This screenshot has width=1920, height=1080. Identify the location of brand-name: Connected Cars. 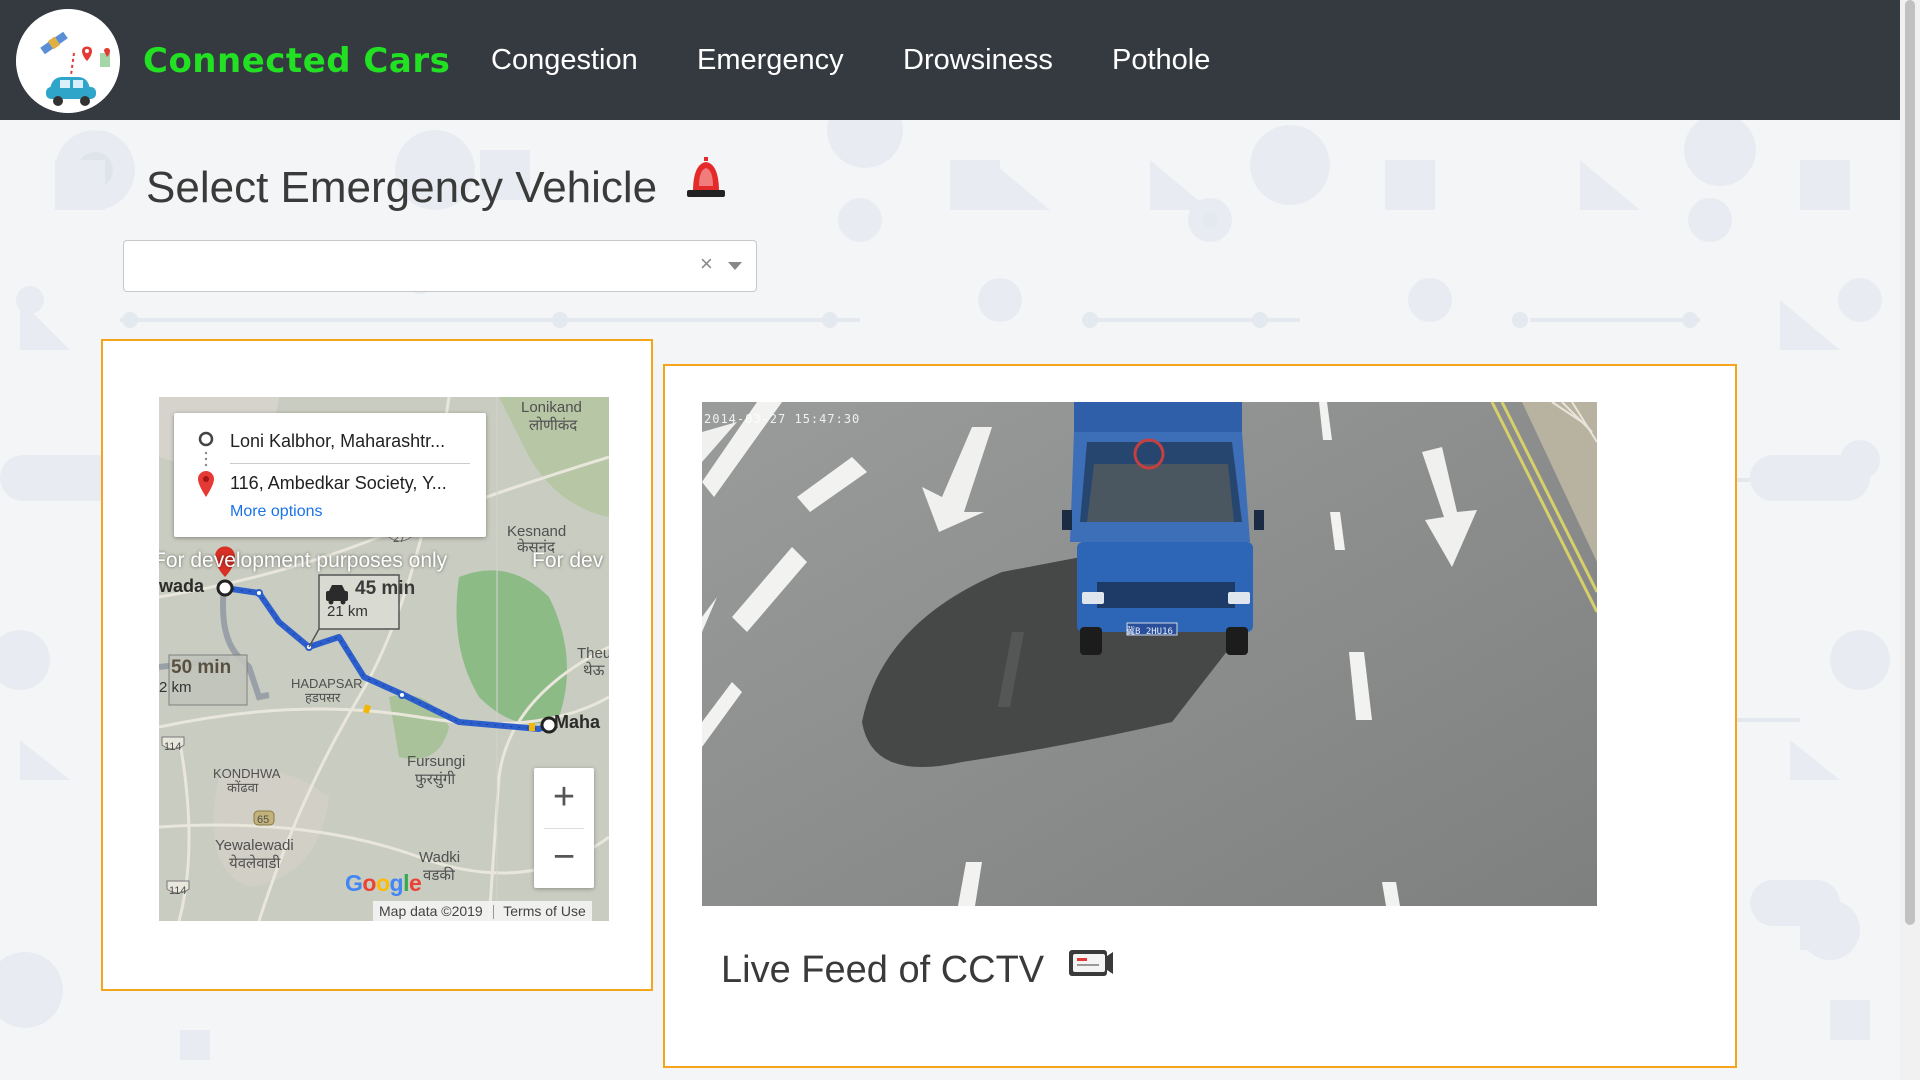
(296, 61).